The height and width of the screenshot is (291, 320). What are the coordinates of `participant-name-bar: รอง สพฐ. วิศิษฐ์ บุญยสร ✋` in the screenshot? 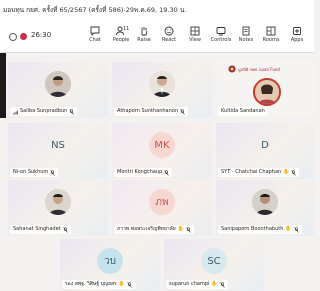 It's located at (98, 284).